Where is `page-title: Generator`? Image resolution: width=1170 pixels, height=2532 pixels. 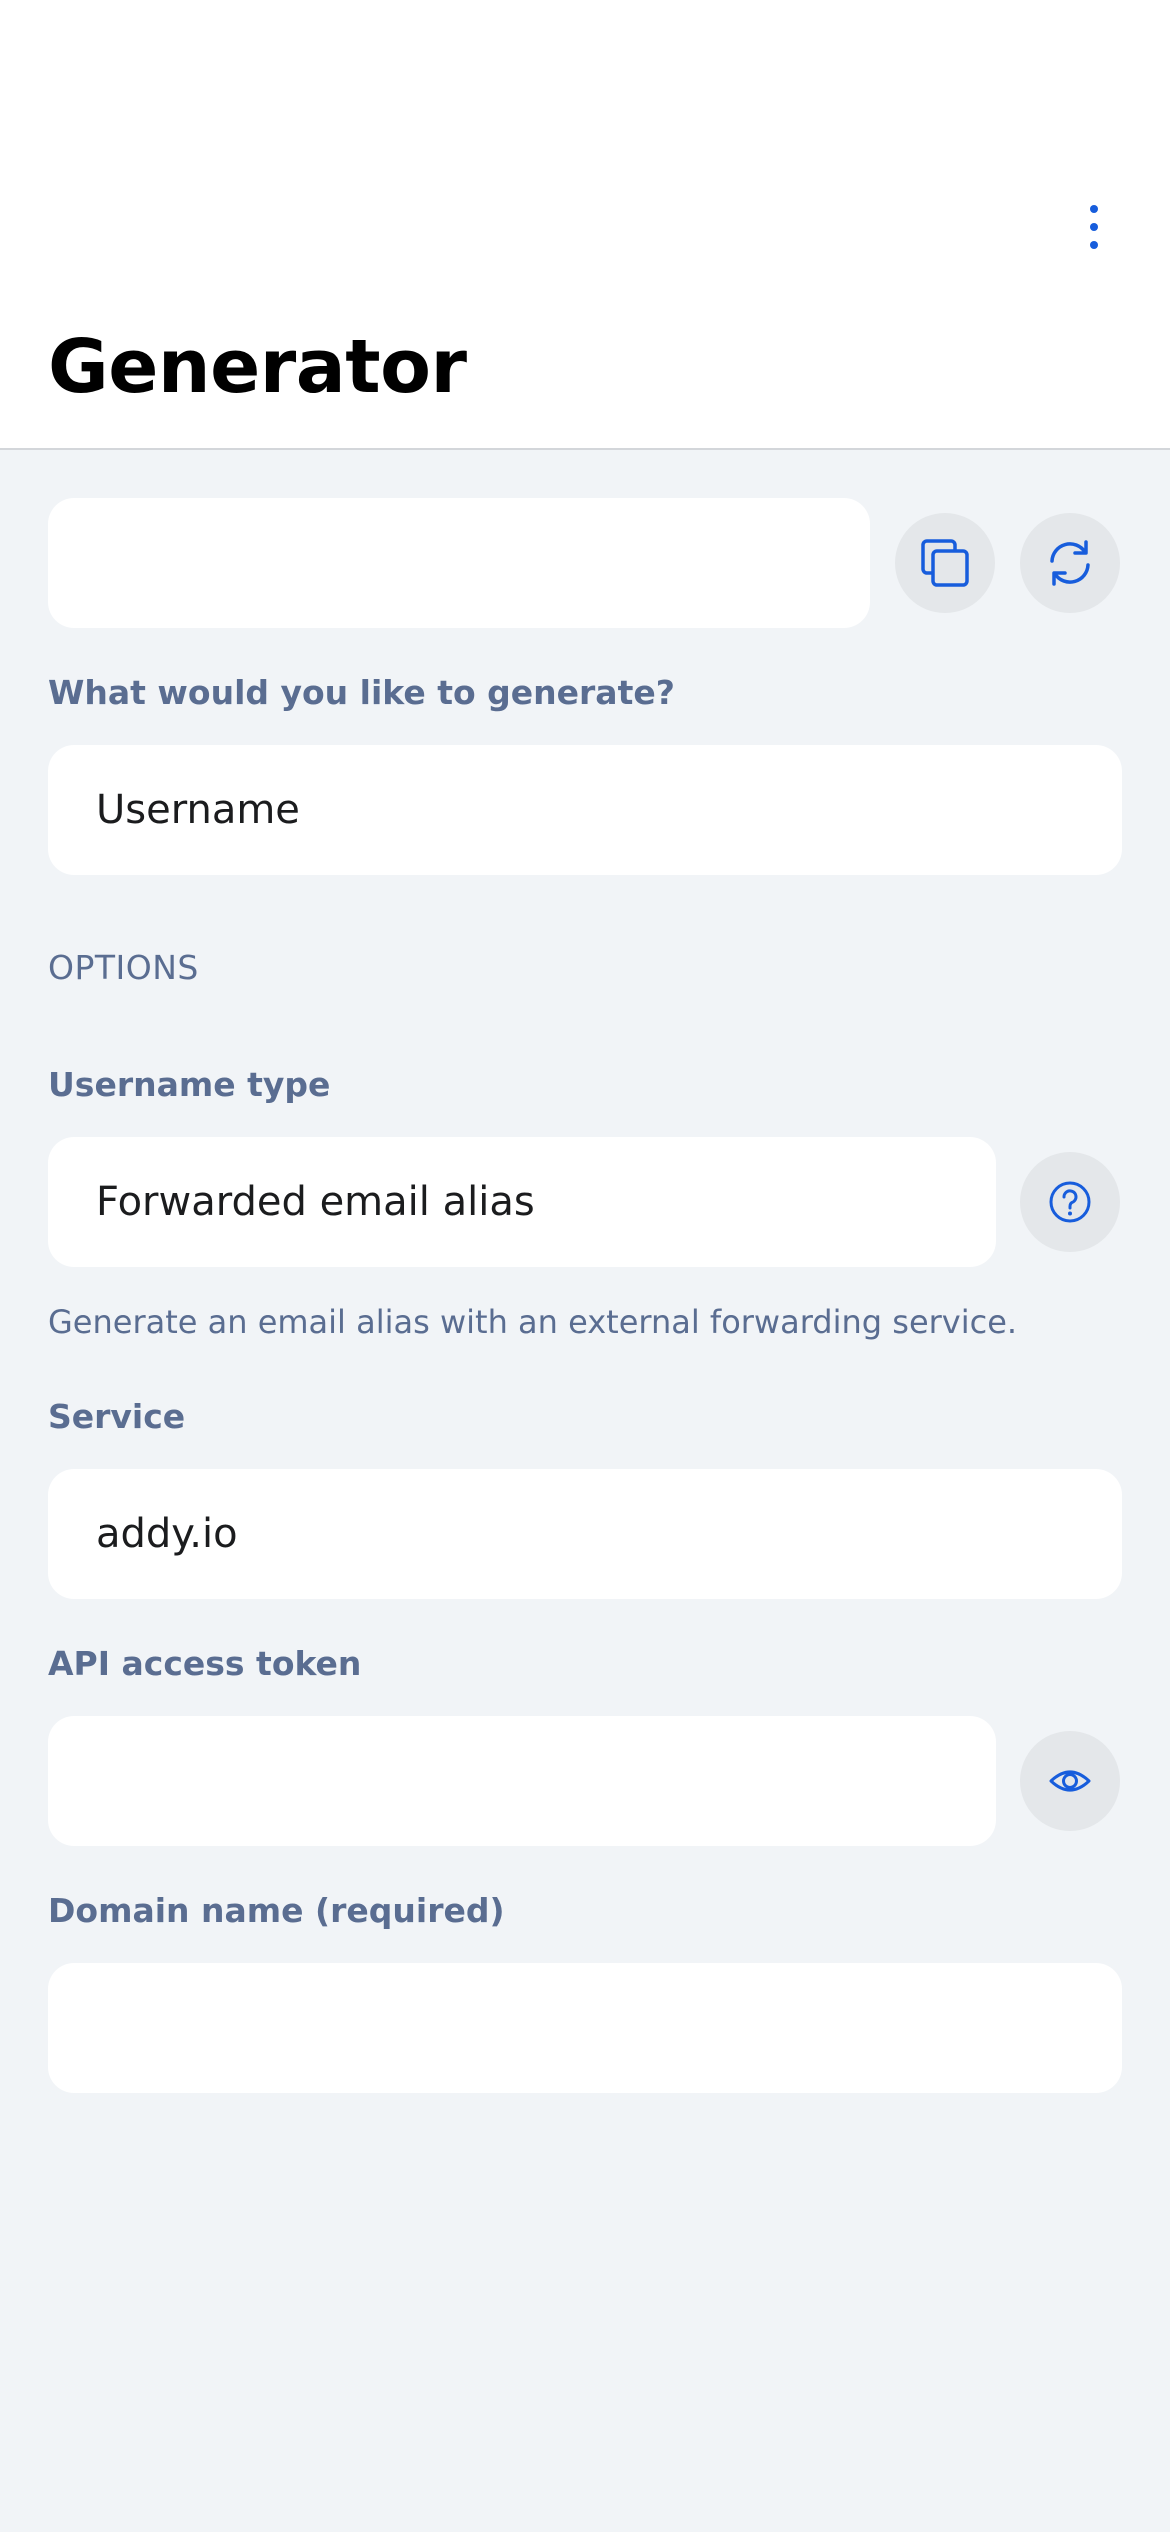 page-title: Generator is located at coordinates (257, 367).